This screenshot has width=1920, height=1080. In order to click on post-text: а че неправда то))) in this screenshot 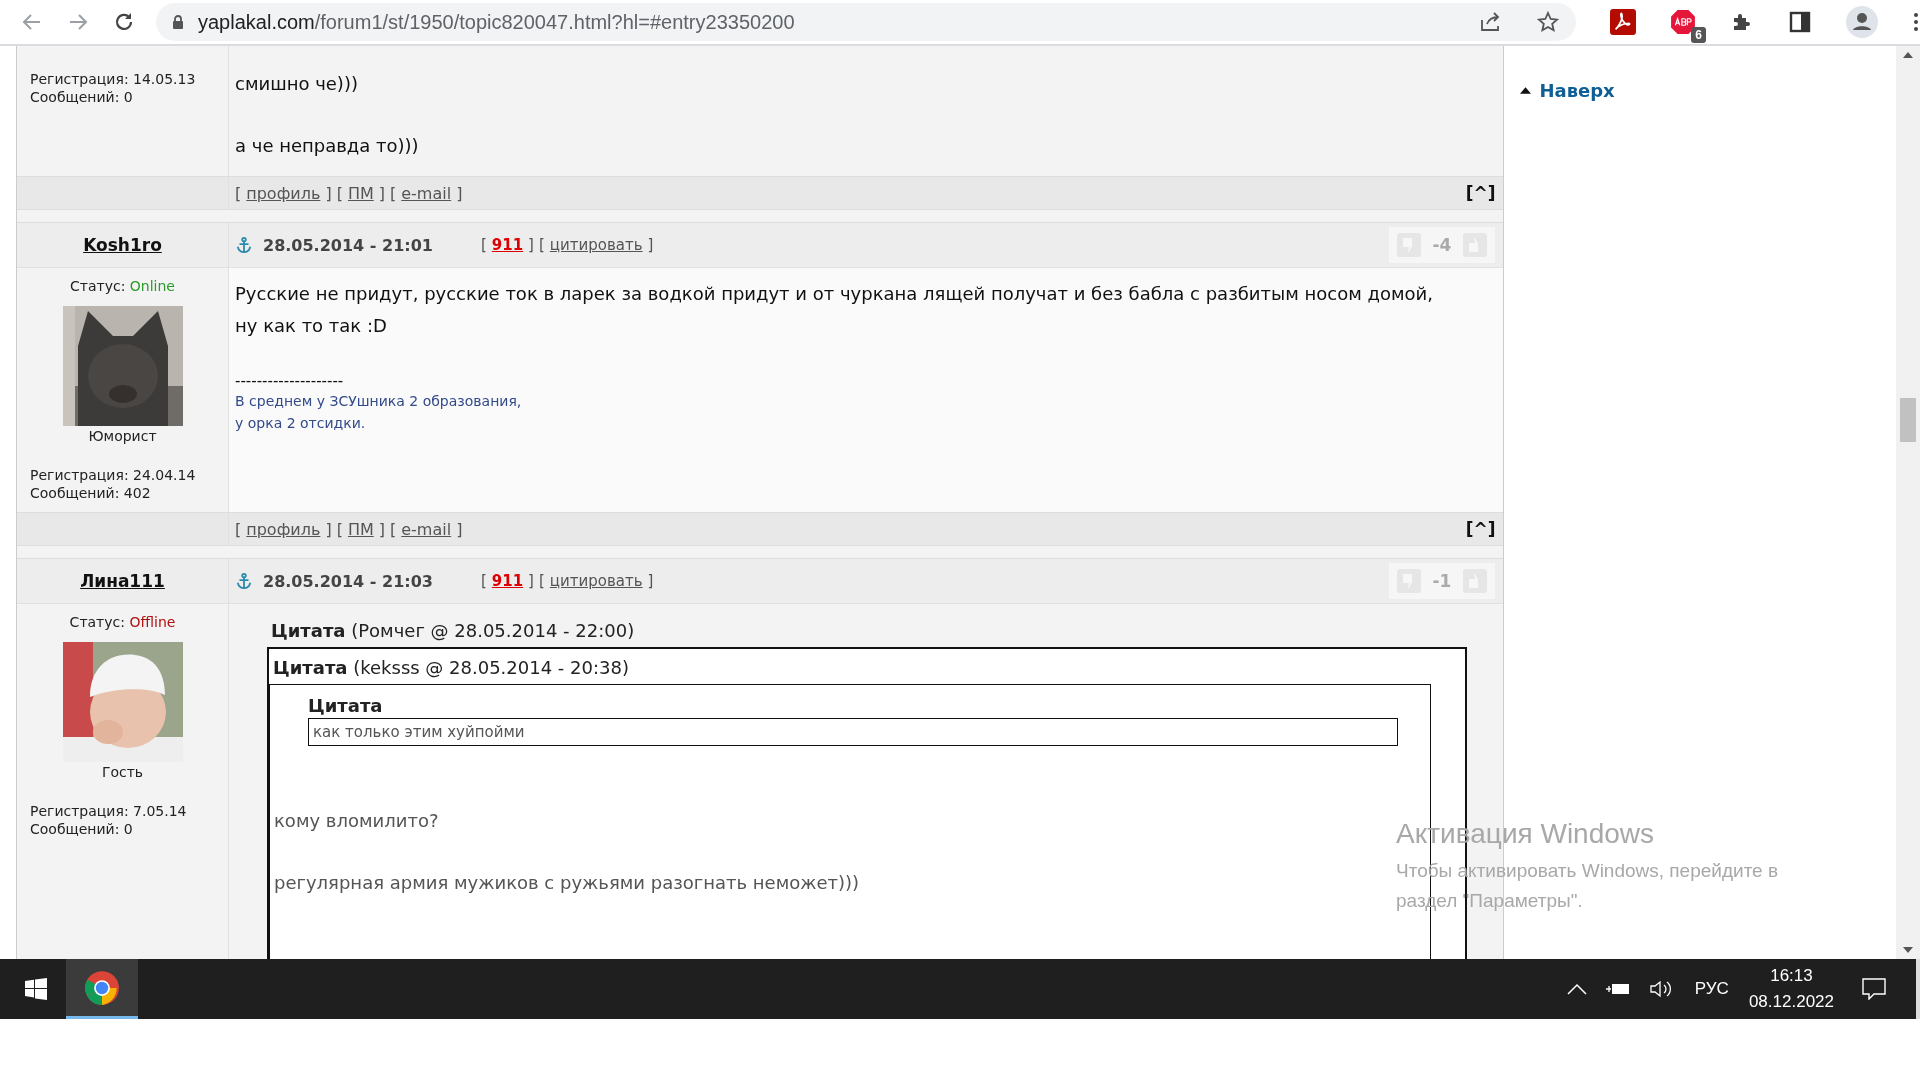, I will do `click(327, 146)`.